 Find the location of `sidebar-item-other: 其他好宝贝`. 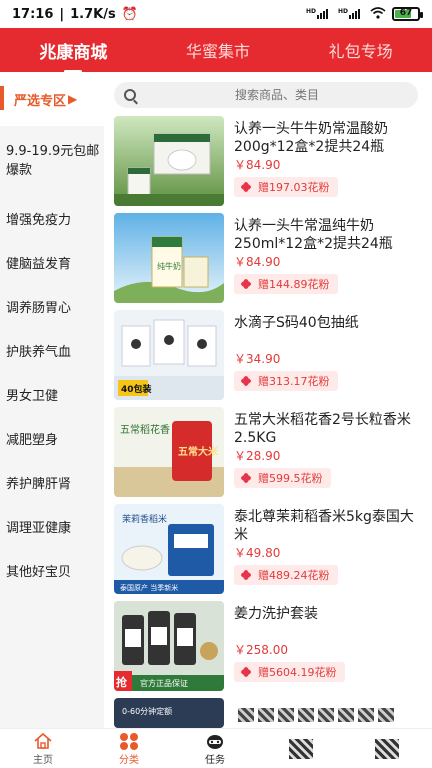

sidebar-item-other: 其他好宝贝 is located at coordinates (52, 570).